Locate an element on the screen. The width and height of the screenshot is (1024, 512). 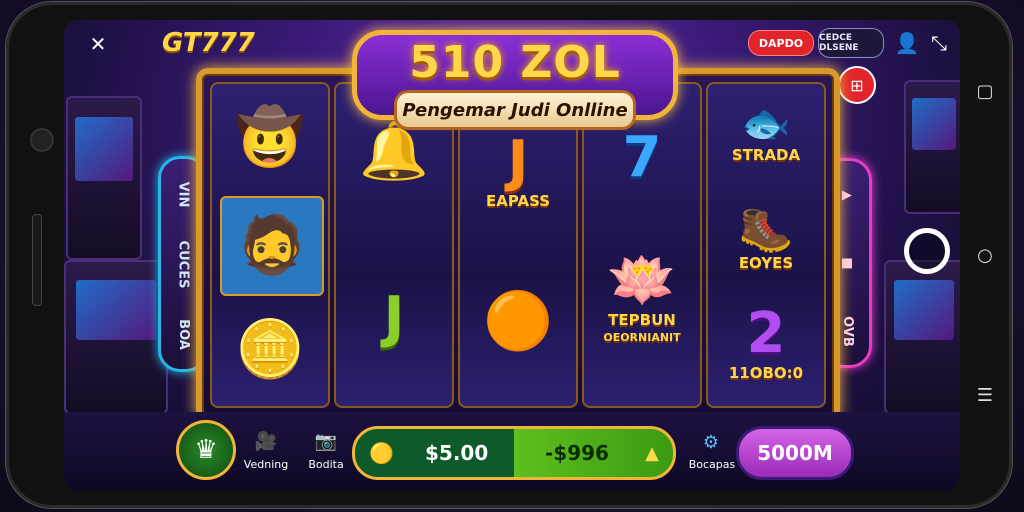
bocapas-label: Bocapas is located at coordinates (712, 464).